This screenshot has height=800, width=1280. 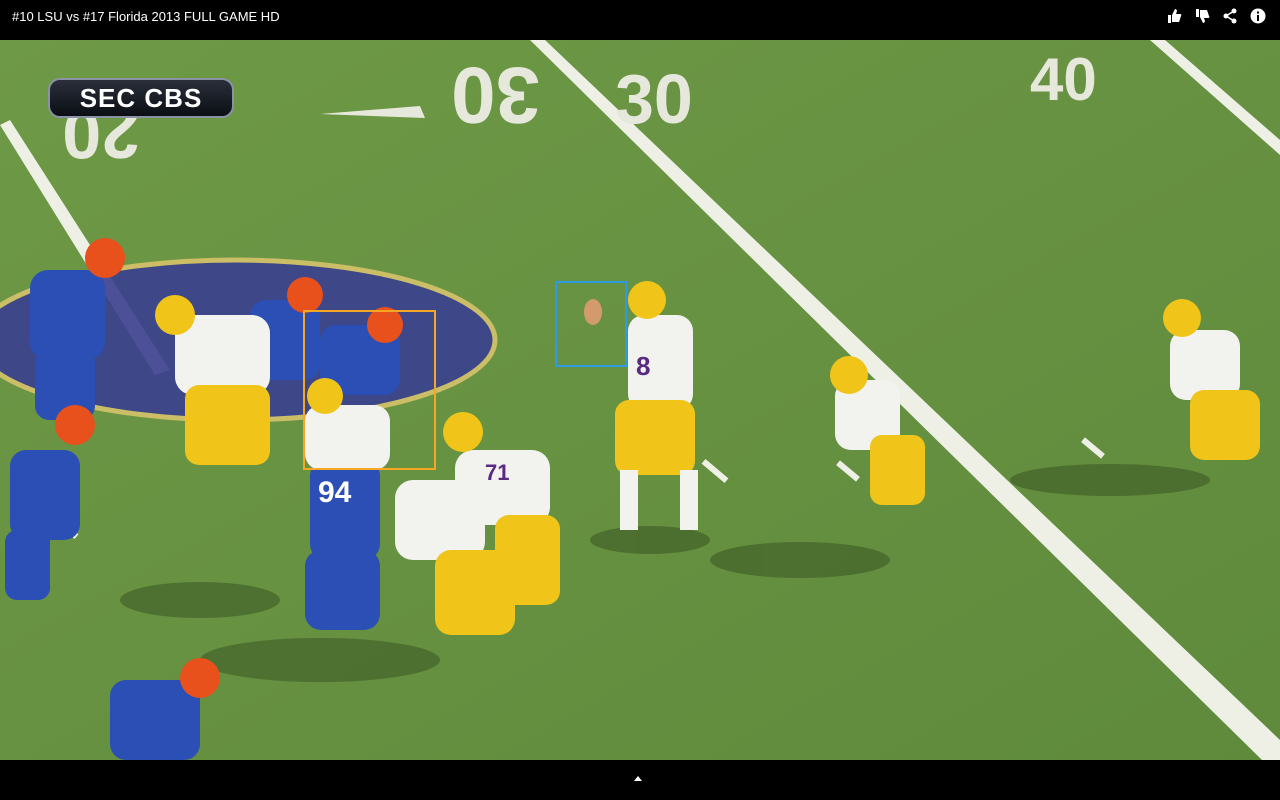 What do you see at coordinates (1258, 16) in the screenshot?
I see `info-icon` at bounding box center [1258, 16].